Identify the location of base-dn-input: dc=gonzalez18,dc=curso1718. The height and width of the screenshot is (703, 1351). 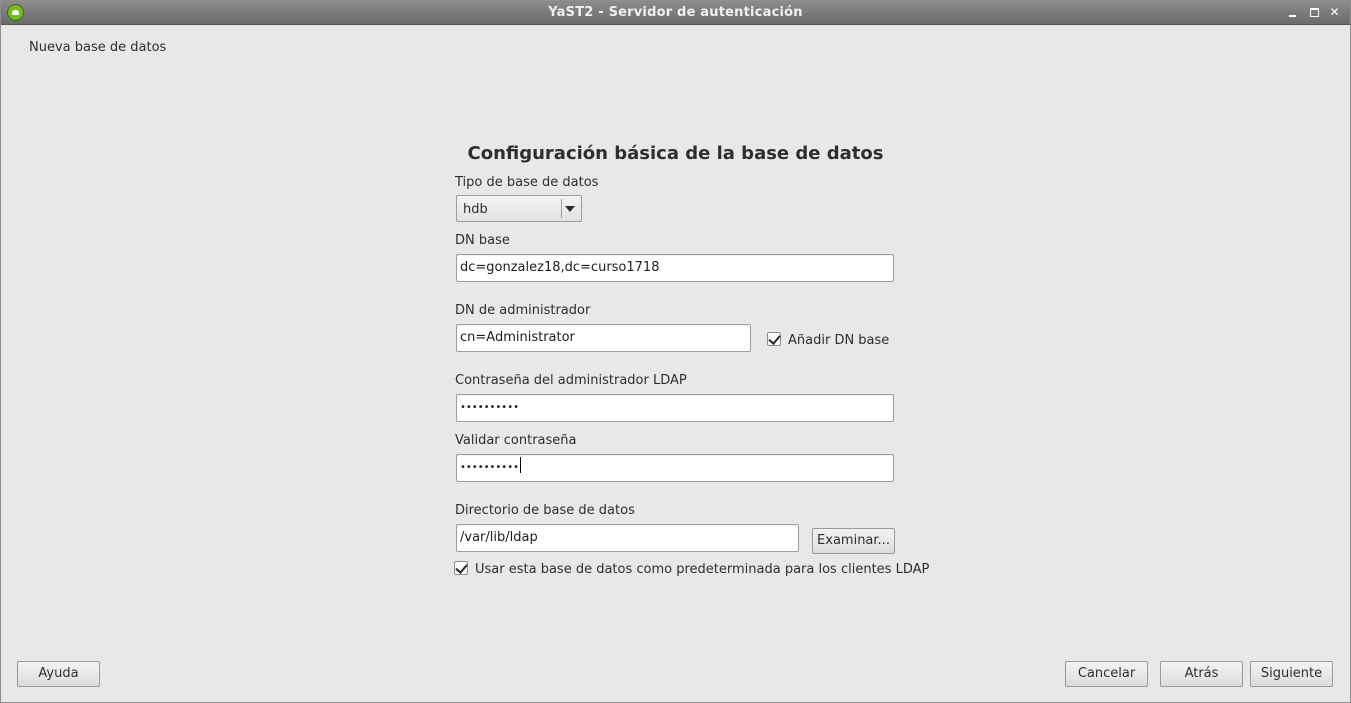
(675, 268).